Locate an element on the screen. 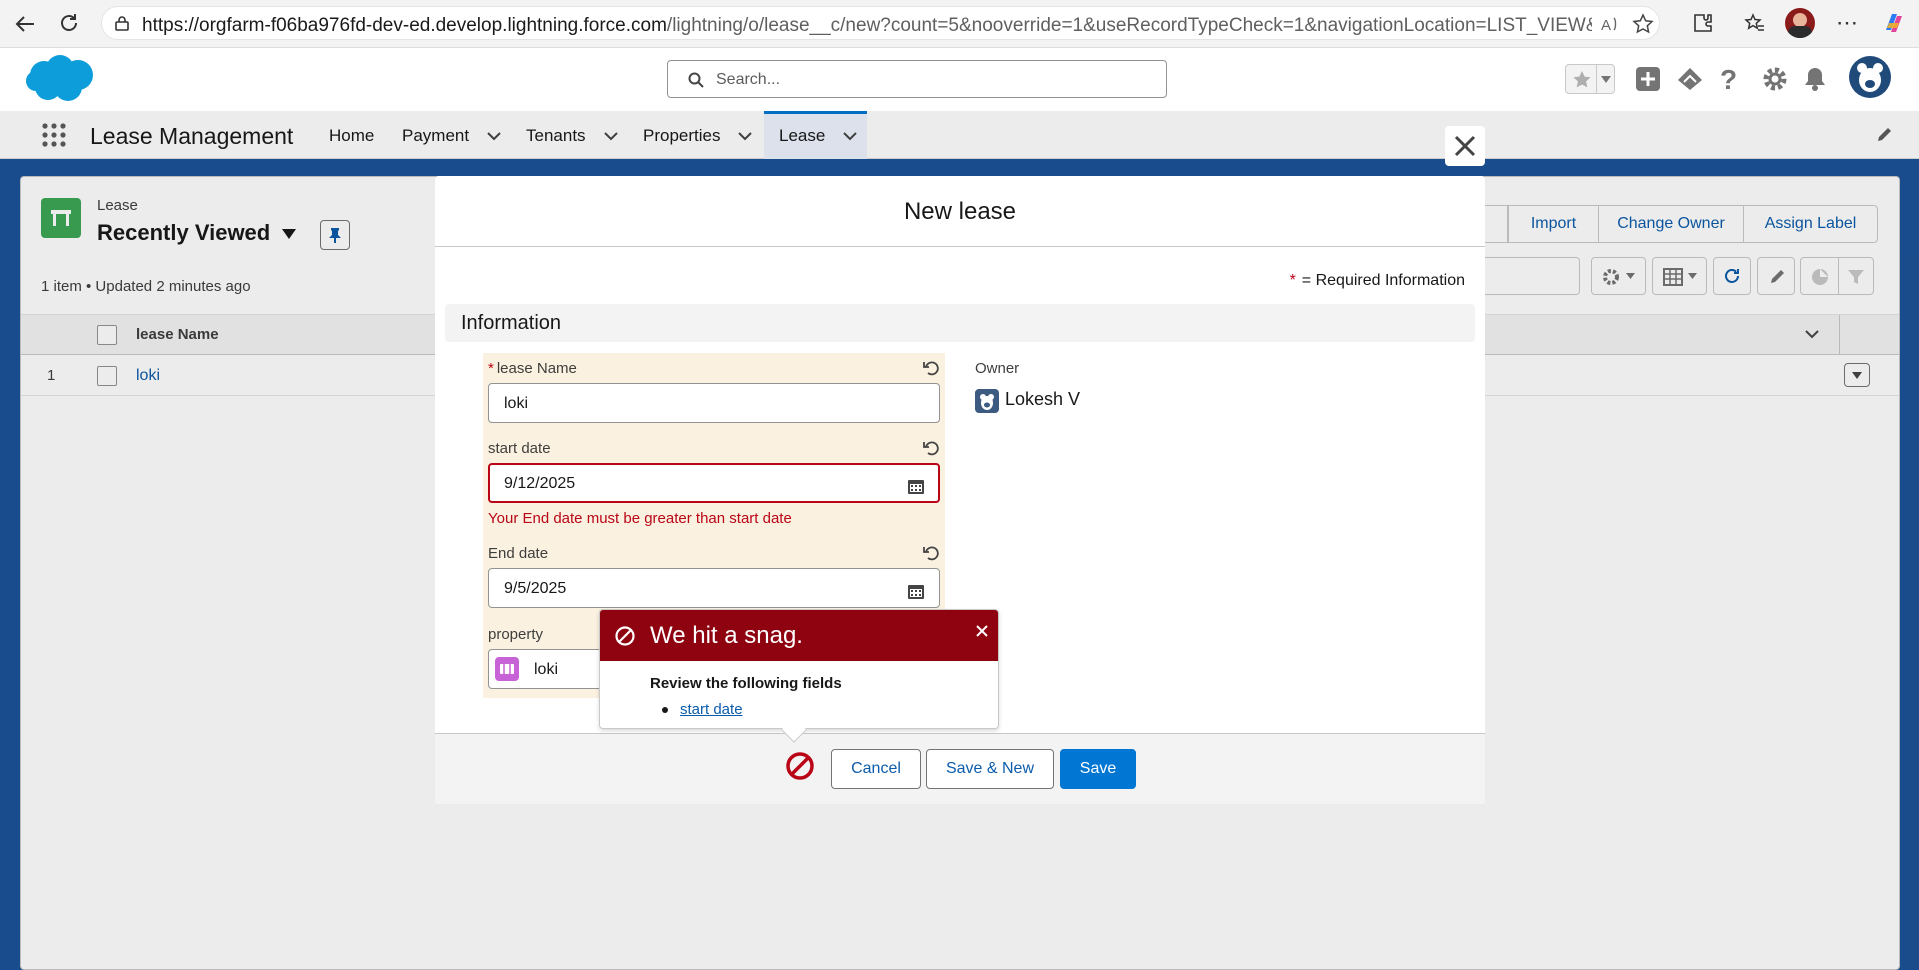  refresh-icon is located at coordinates (69, 23).